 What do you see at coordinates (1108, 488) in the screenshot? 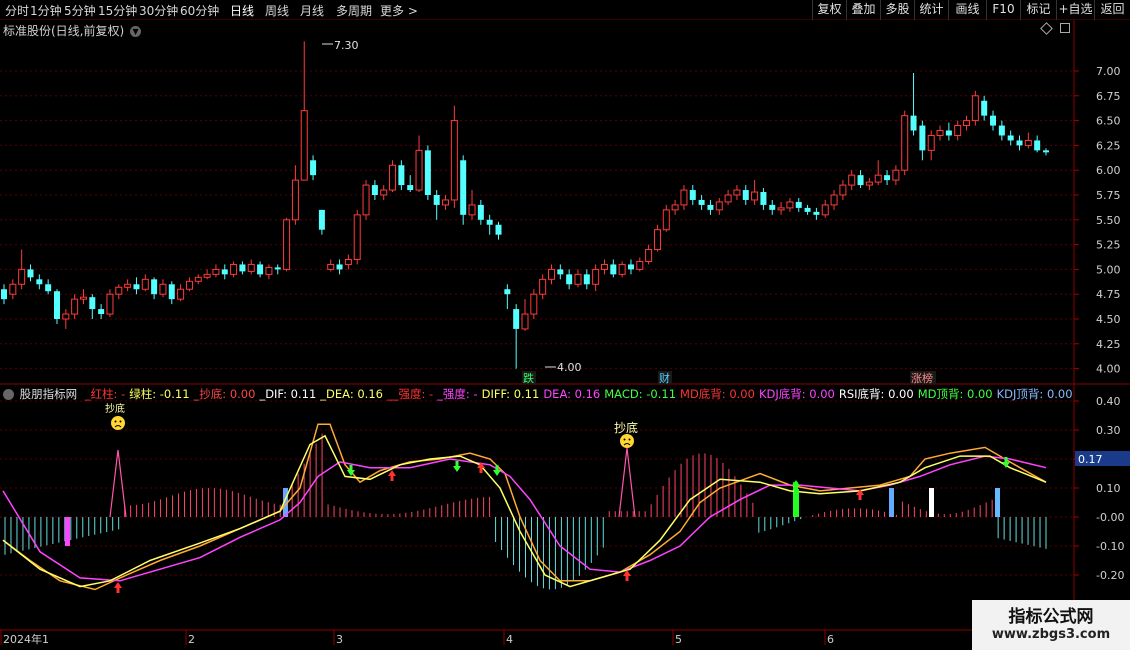
I see `indicator-axis-label: 0.10` at bounding box center [1108, 488].